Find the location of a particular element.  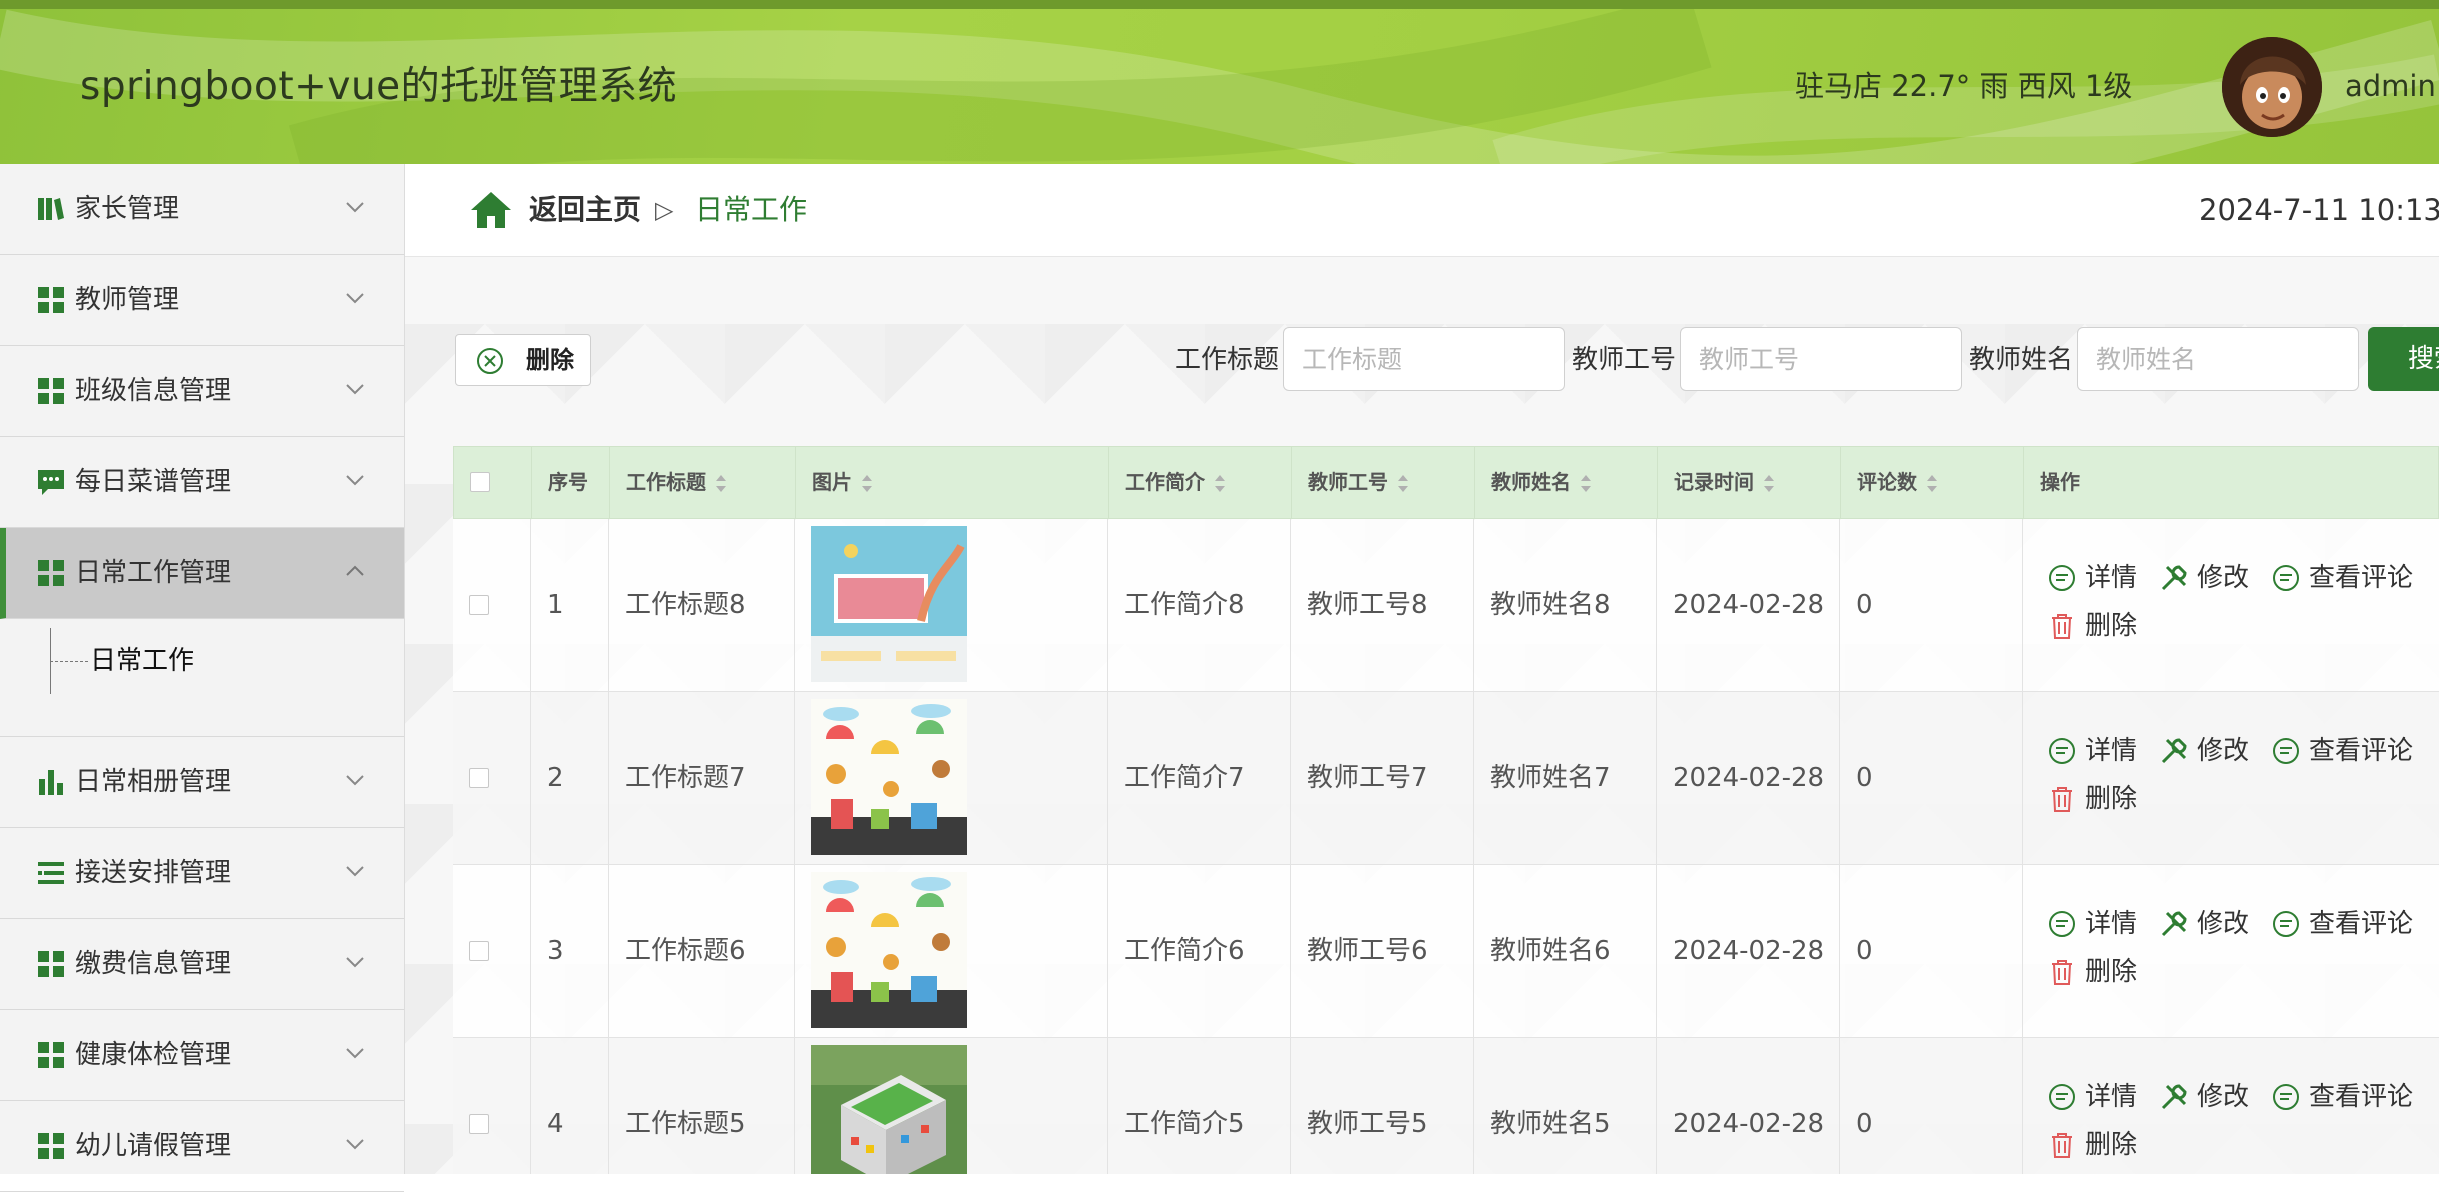

avatar-face-icon is located at coordinates (2272, 87).